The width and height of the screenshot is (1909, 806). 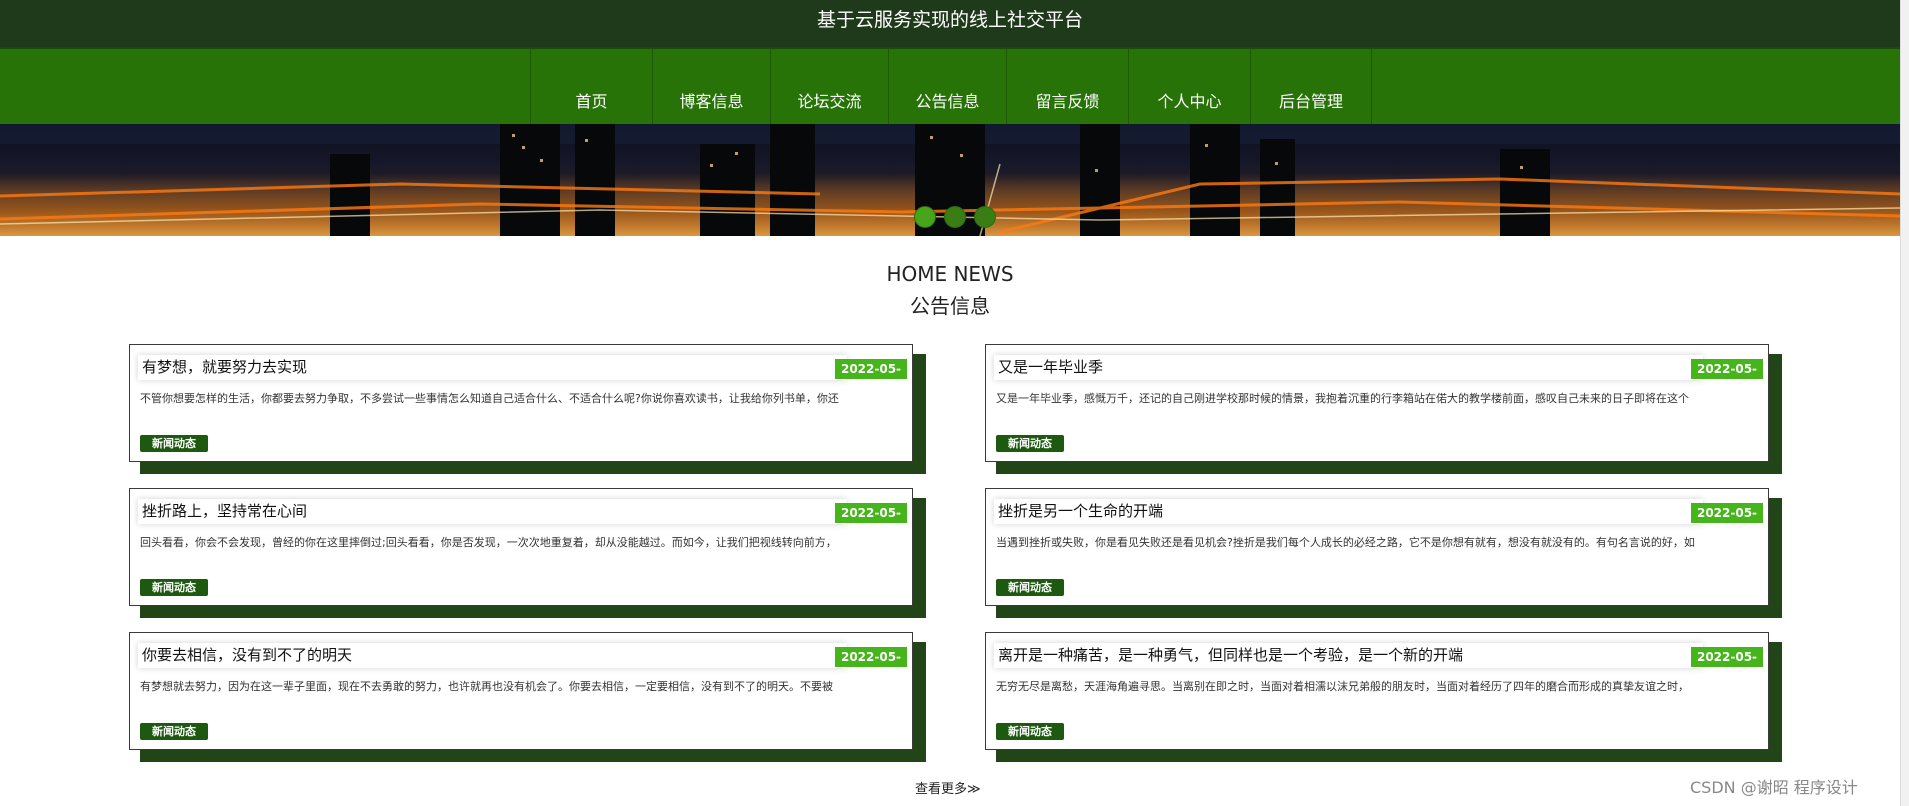 What do you see at coordinates (492, 367) in the screenshot?
I see `news-title: 有梦想，就要努力去实现` at bounding box center [492, 367].